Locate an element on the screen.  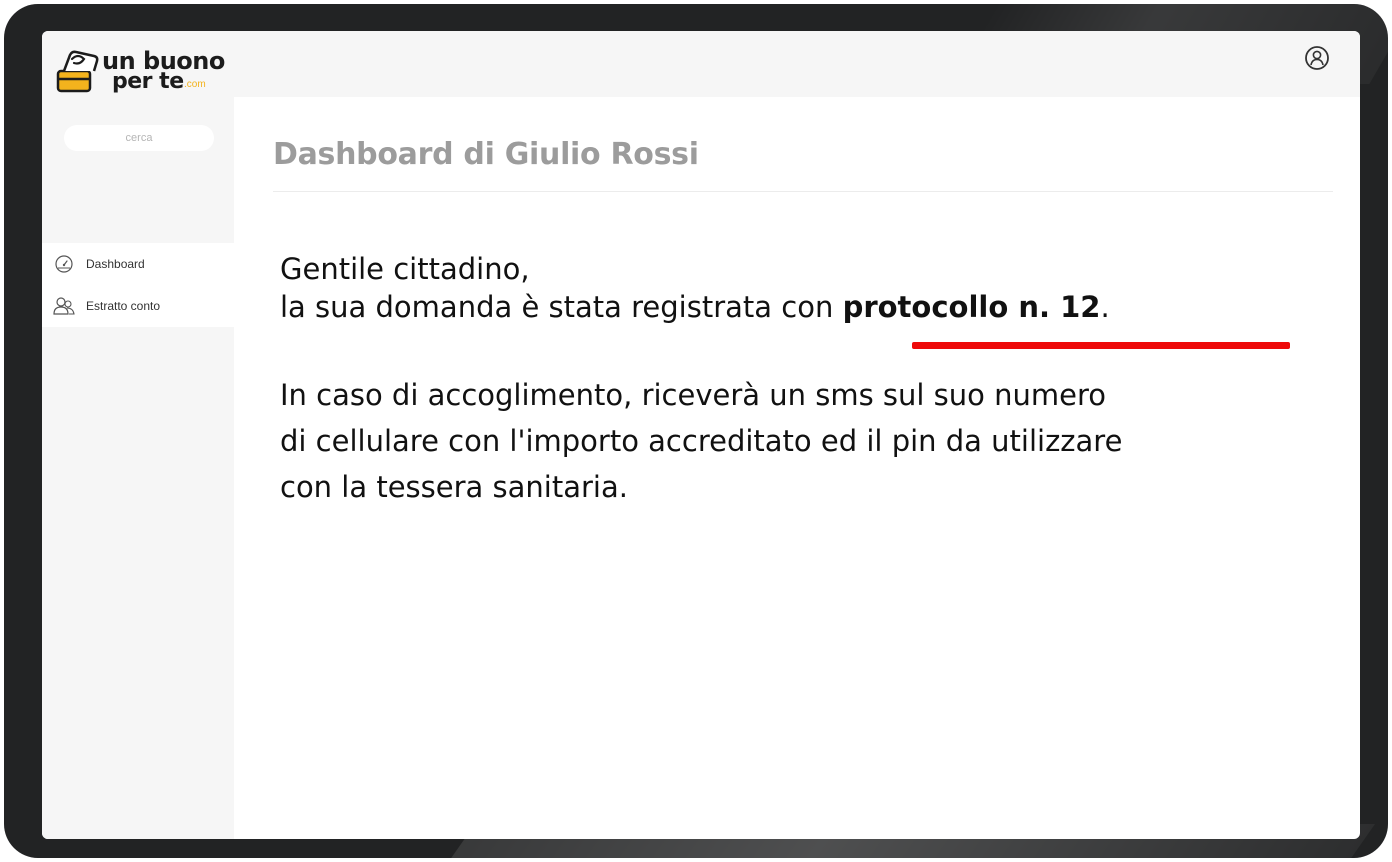
title-divider is located at coordinates (803, 191).